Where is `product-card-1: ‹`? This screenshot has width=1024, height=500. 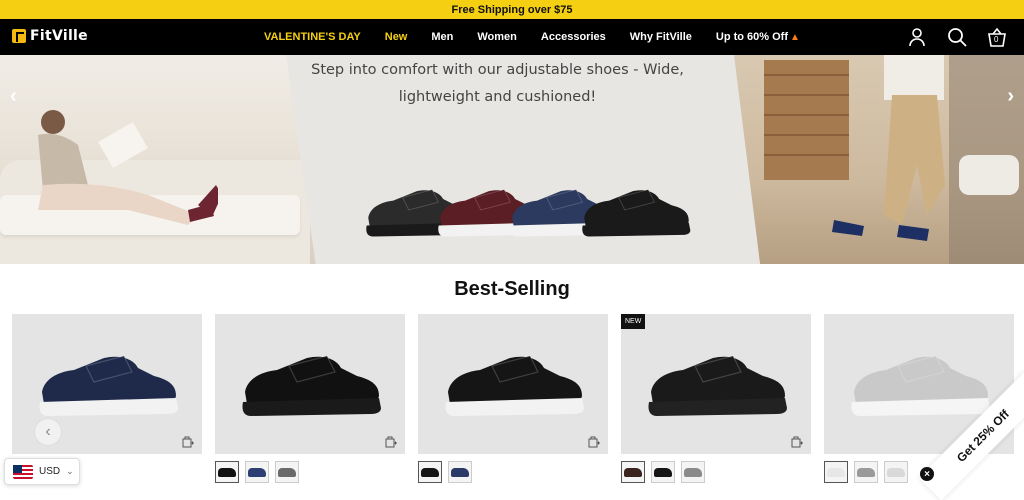
product-card-1: ‹ is located at coordinates (107, 384).